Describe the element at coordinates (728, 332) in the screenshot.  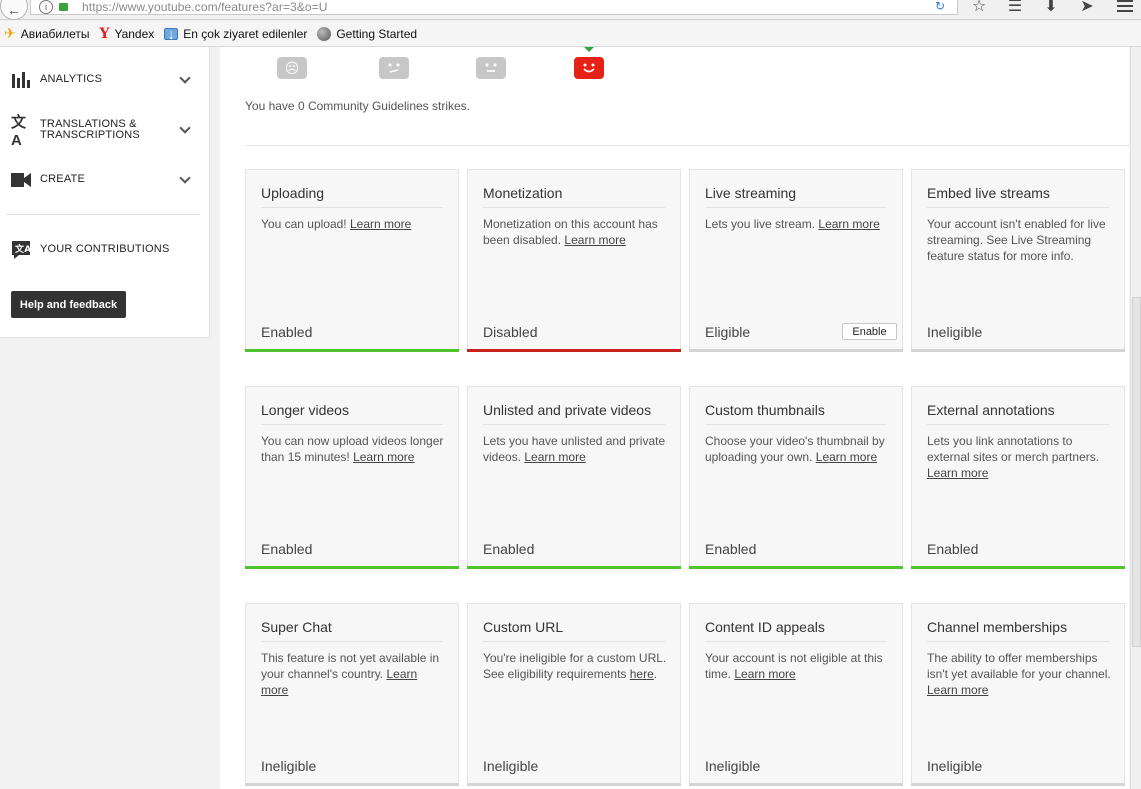
I see `feature-status: Eligible` at that location.